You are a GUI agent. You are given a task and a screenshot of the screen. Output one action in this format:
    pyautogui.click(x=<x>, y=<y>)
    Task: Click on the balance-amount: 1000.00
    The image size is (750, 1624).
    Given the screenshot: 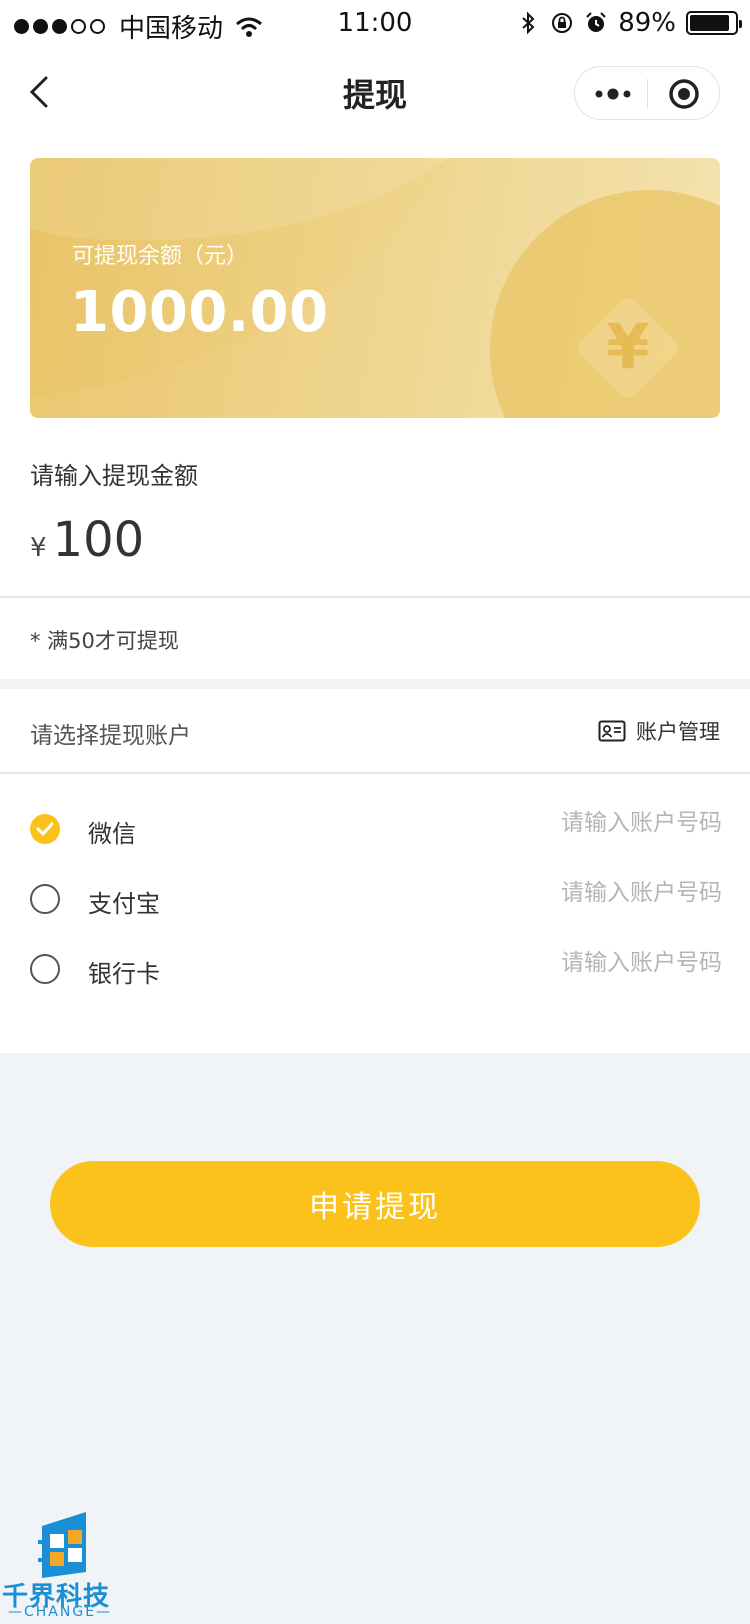 What is the action you would take?
    pyautogui.click(x=199, y=312)
    